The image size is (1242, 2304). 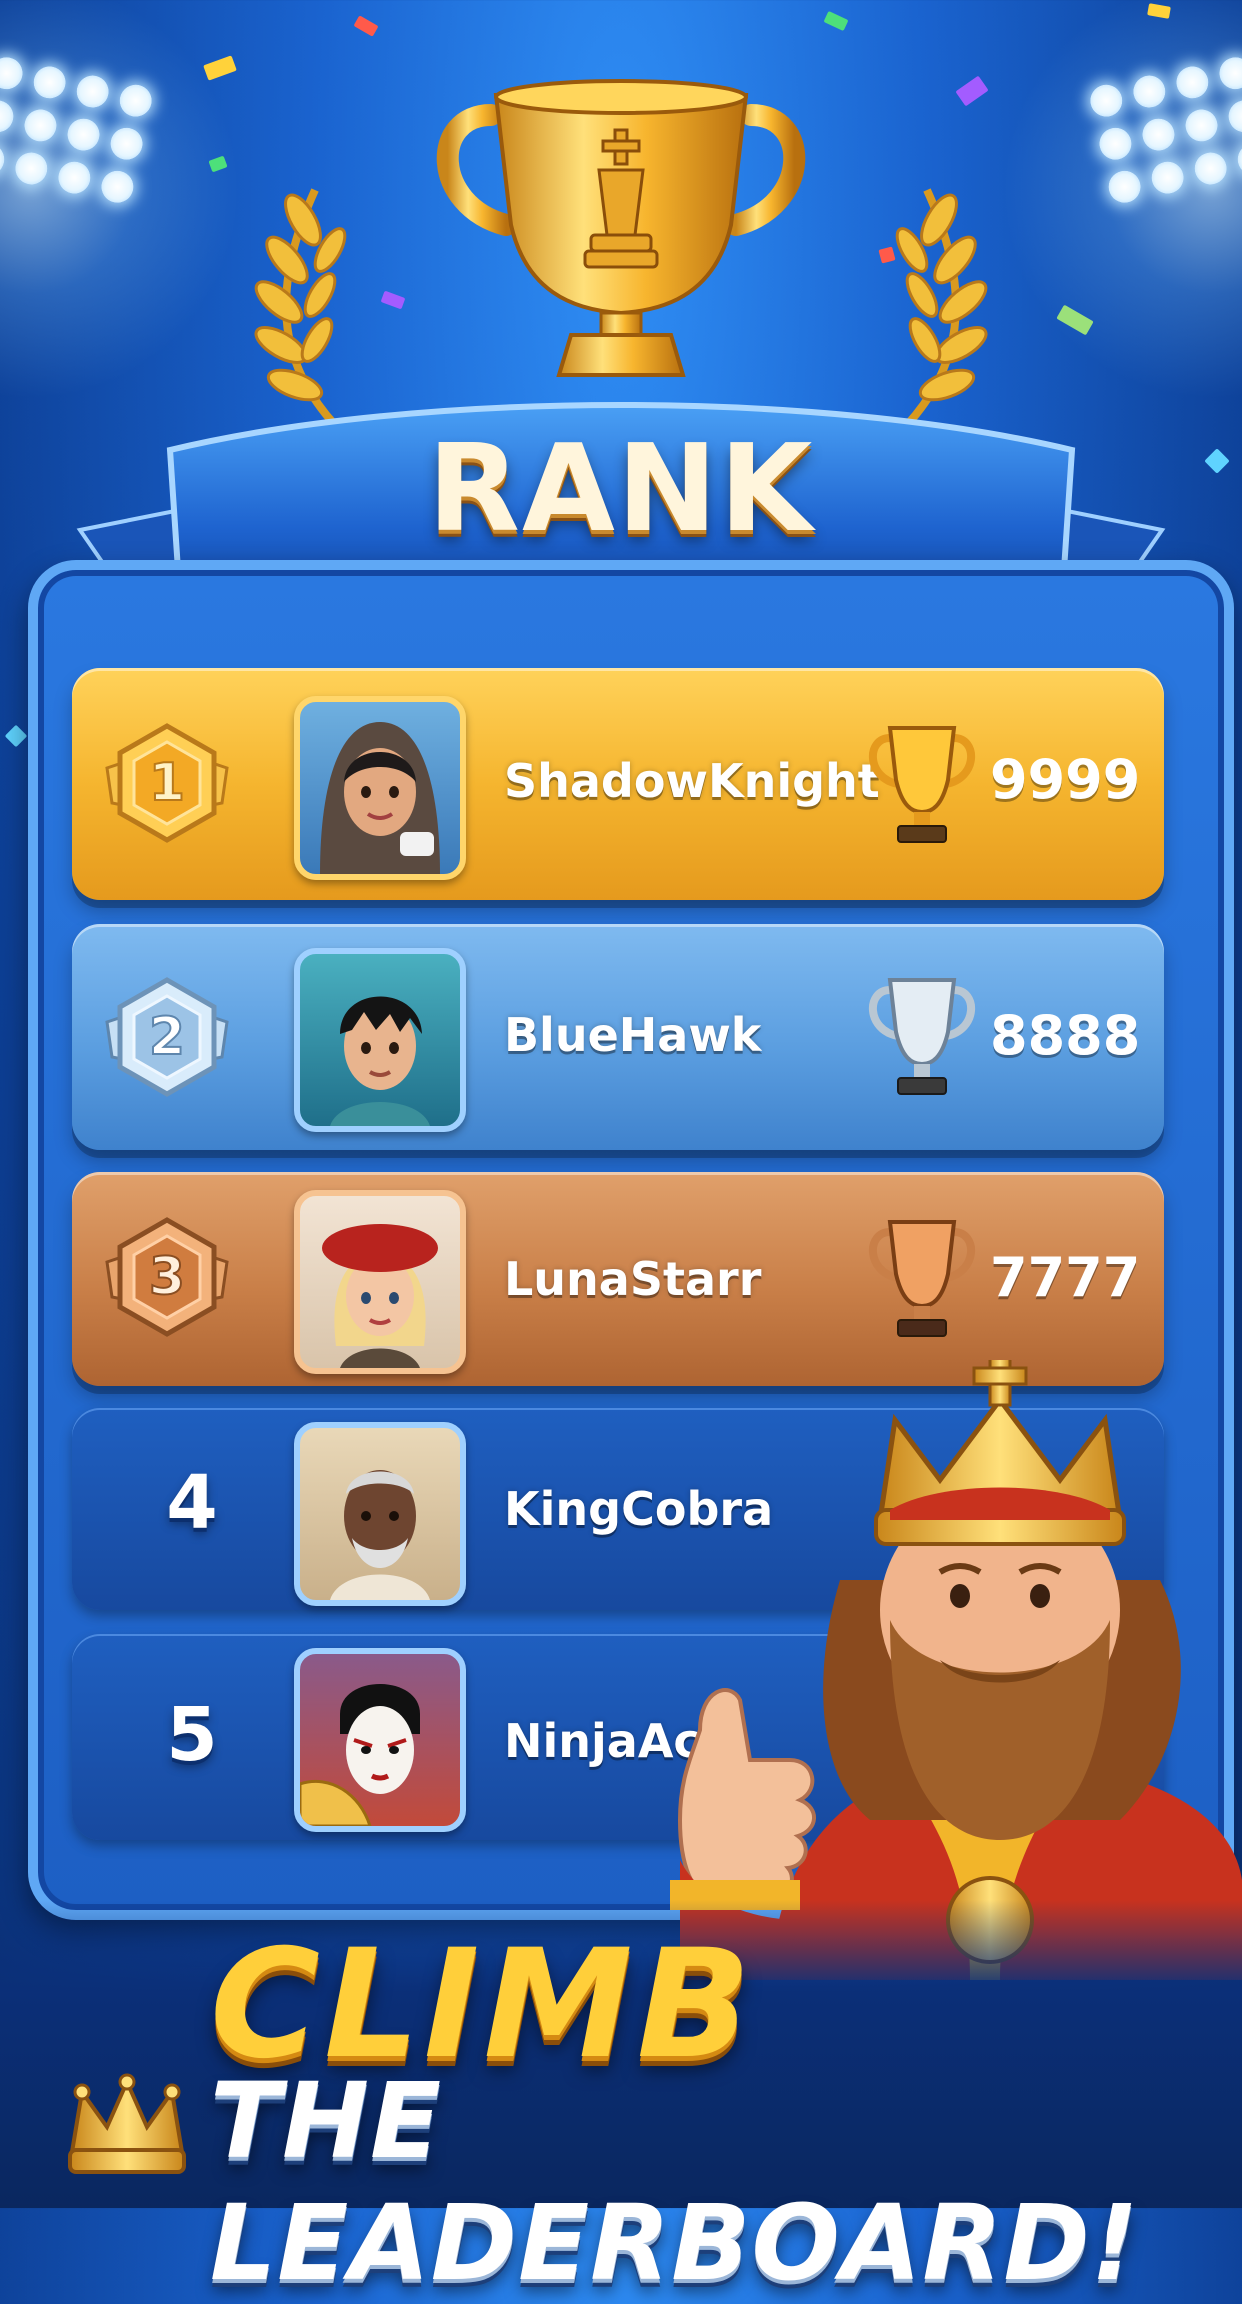 What do you see at coordinates (922, 1278) in the screenshot?
I see `bronze-trophy-icon` at bounding box center [922, 1278].